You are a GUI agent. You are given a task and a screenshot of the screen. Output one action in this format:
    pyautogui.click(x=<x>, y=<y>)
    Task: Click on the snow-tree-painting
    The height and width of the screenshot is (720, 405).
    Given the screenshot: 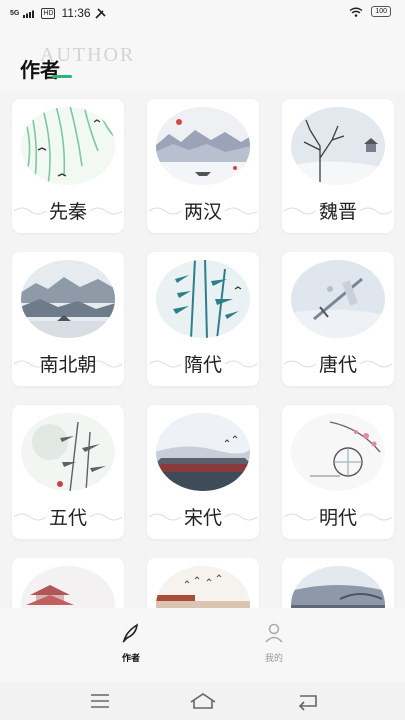 What is the action you would take?
    pyautogui.click(x=338, y=146)
    